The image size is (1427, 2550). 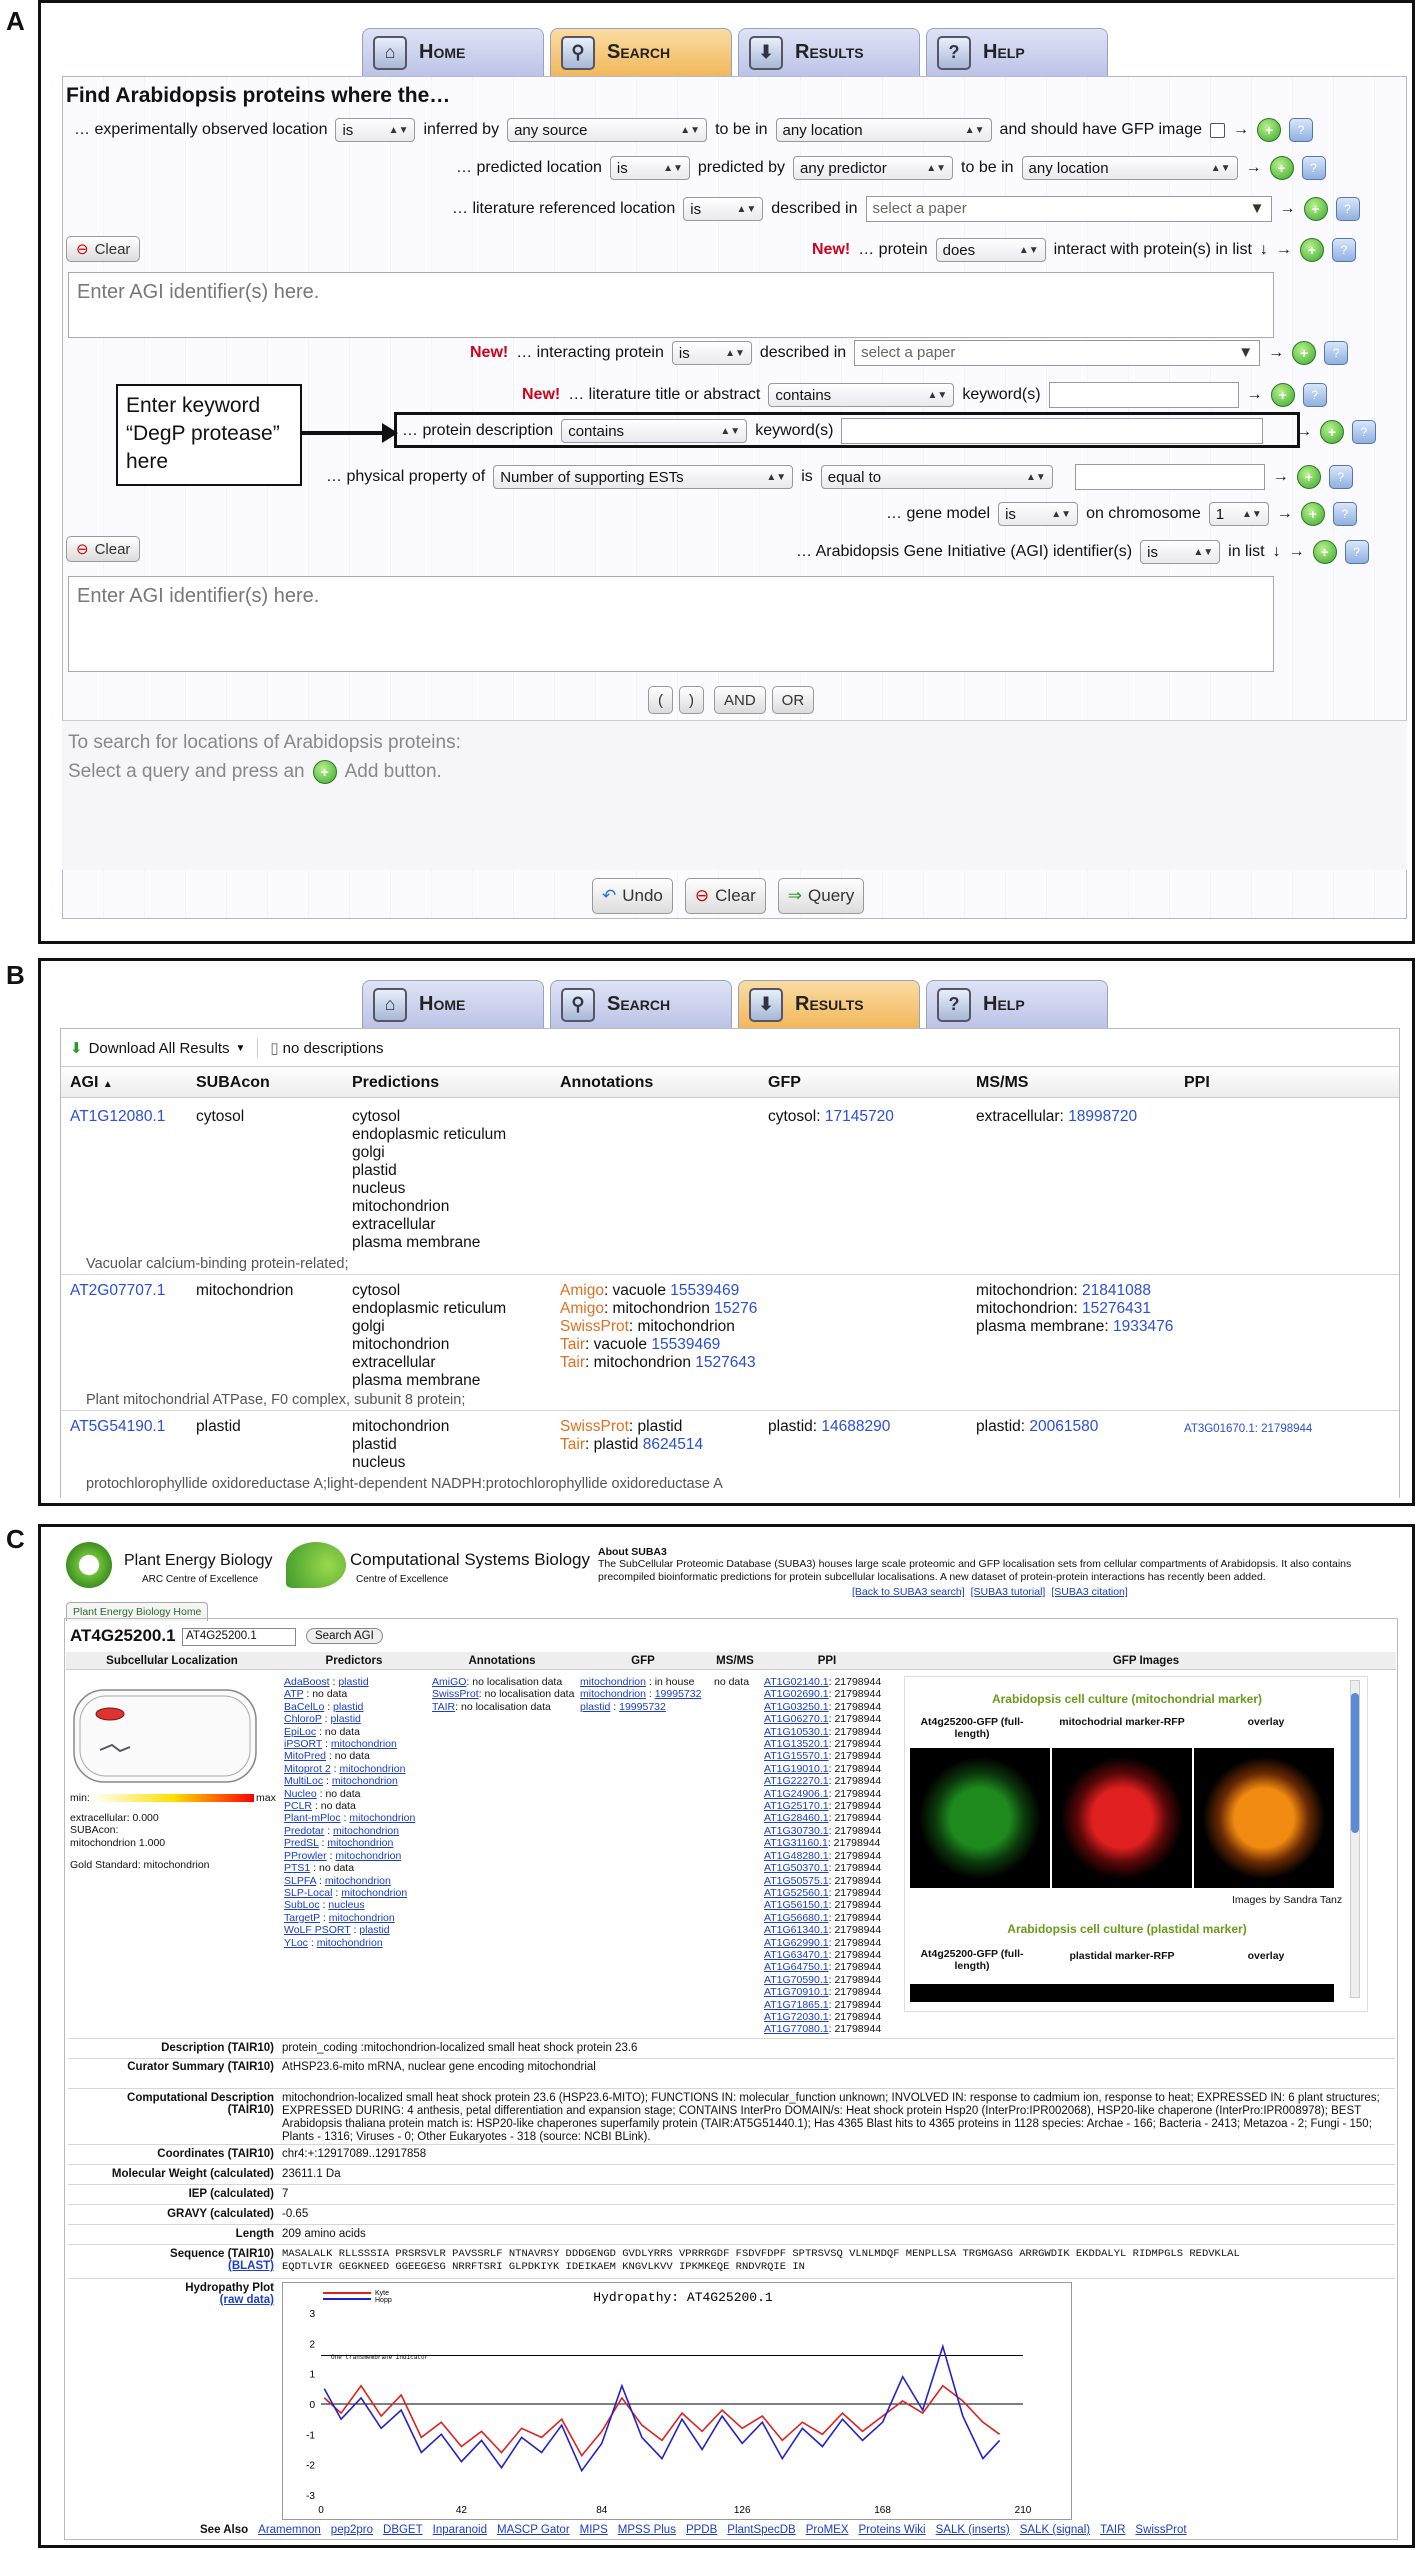 What do you see at coordinates (1180, 552) in the screenshot?
I see `agi-op-select: is ▲▼` at bounding box center [1180, 552].